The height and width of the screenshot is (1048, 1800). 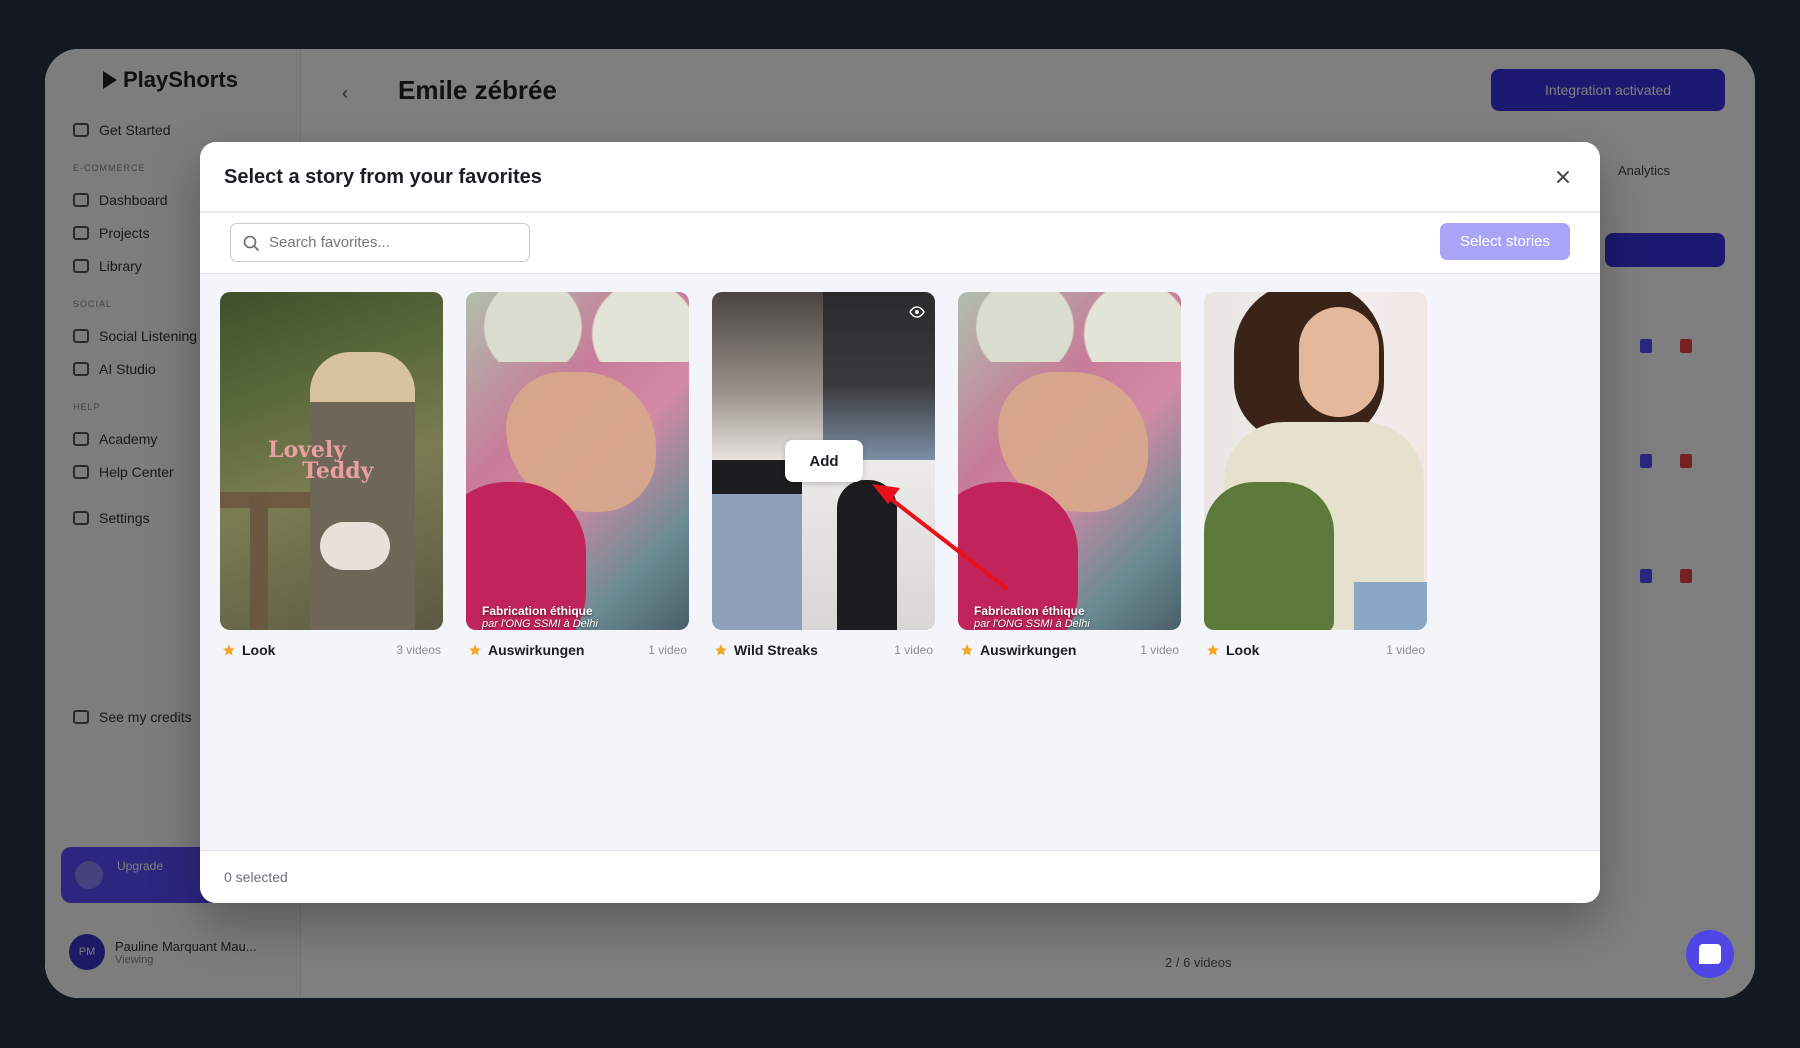 I want to click on close-icon, so click(x=1563, y=177).